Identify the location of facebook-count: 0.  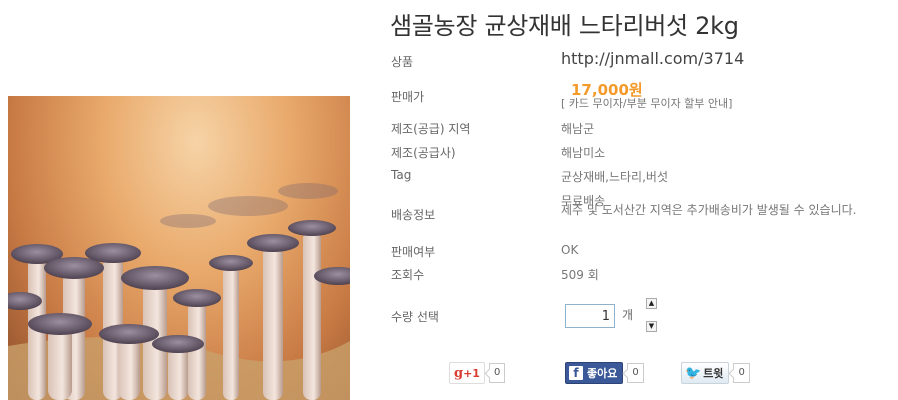
(635, 373).